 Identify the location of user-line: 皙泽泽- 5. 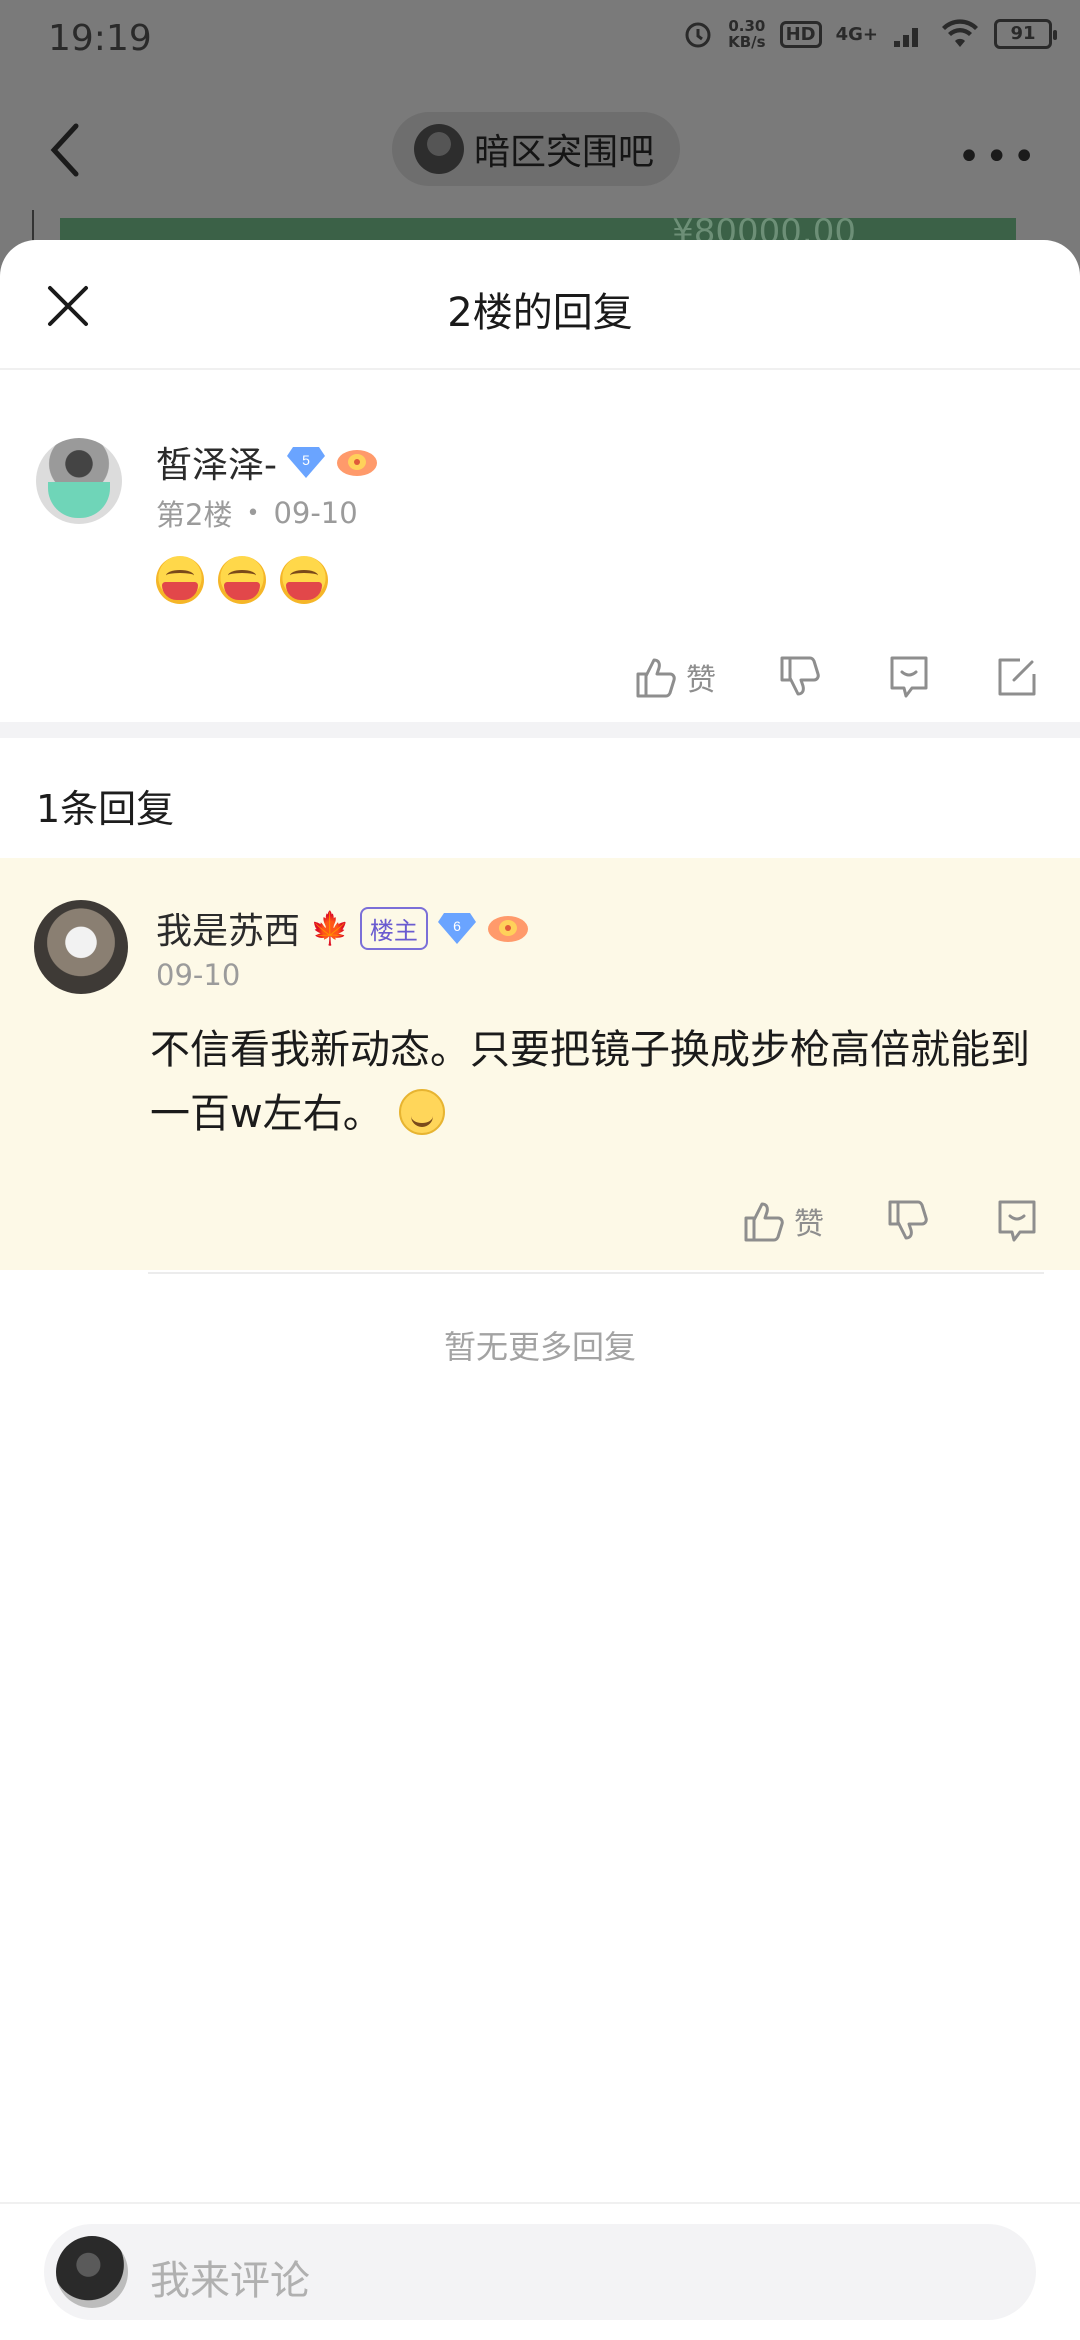
(267, 462).